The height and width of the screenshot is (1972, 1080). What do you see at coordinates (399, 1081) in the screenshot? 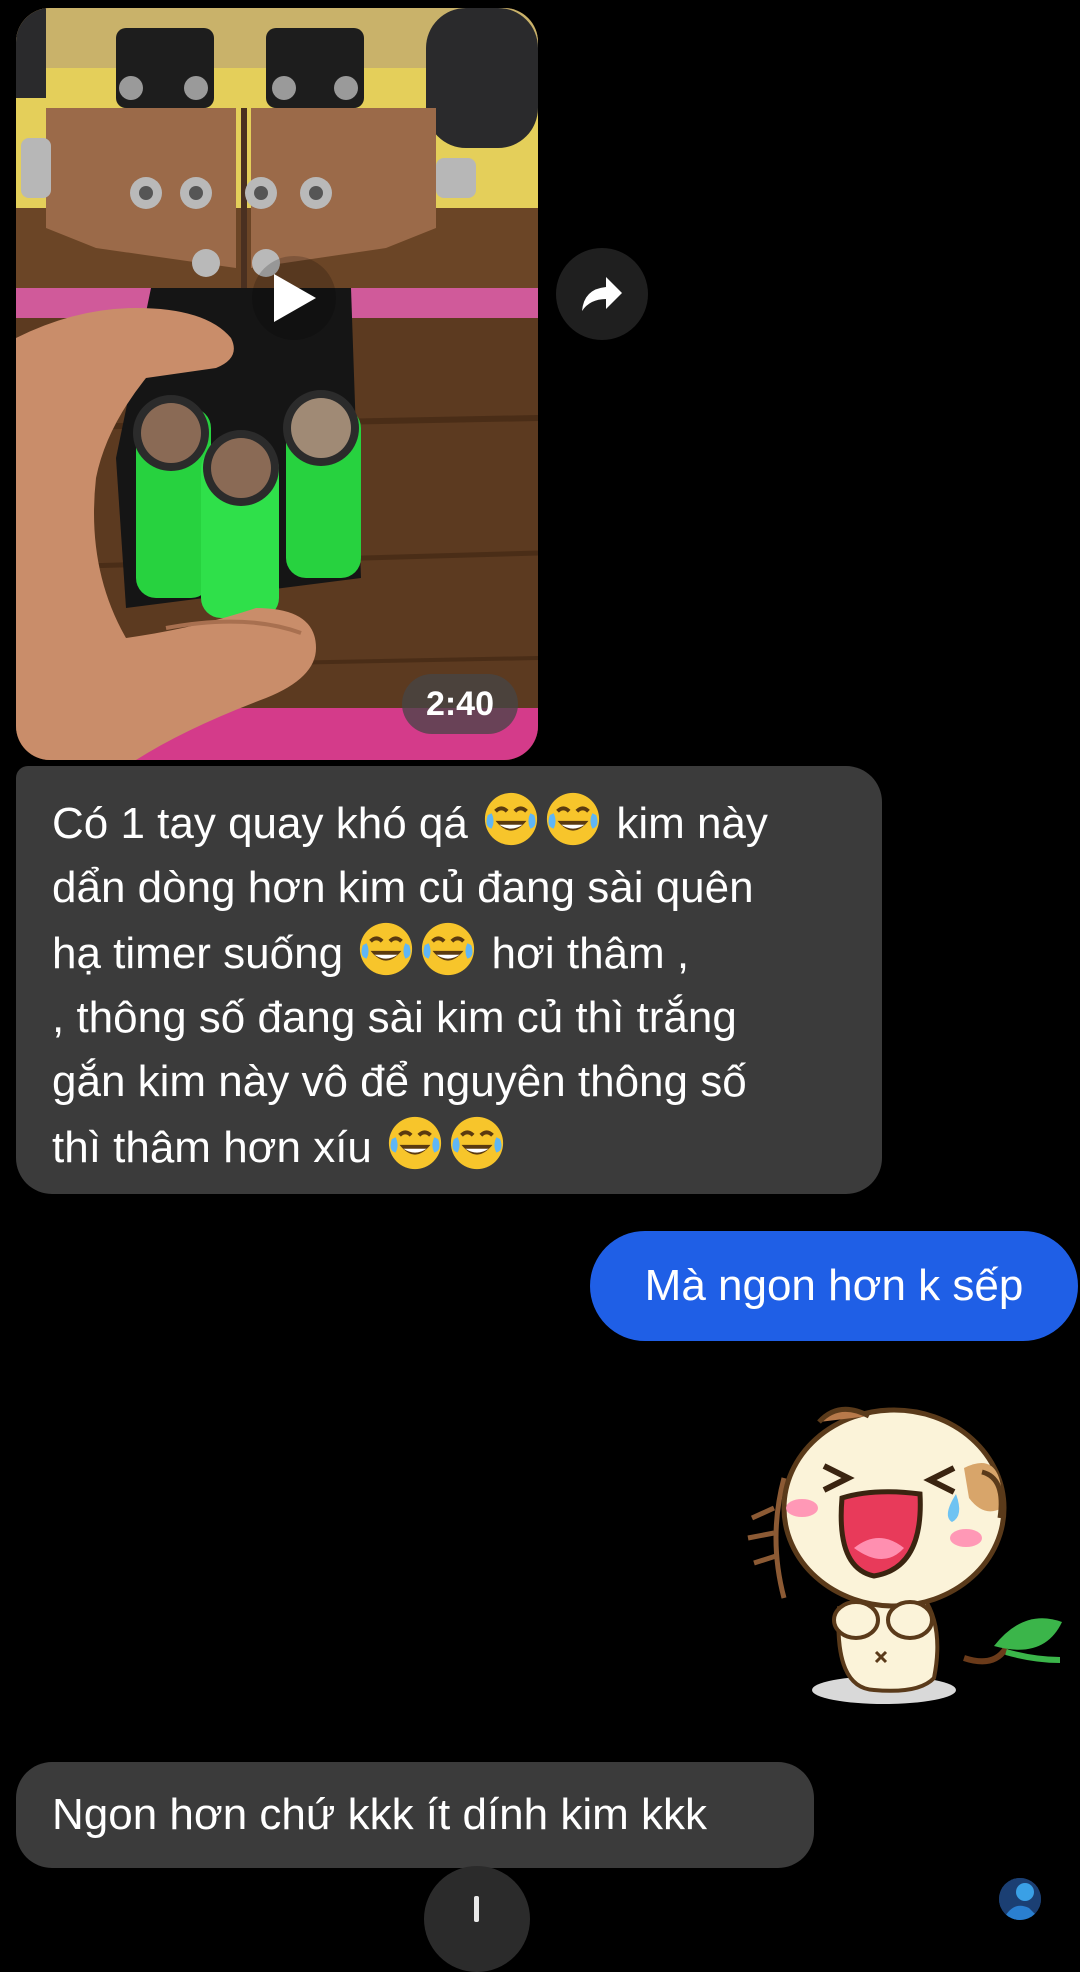
I see `message-line: gắn kim này vô để nguyên thông số` at bounding box center [399, 1081].